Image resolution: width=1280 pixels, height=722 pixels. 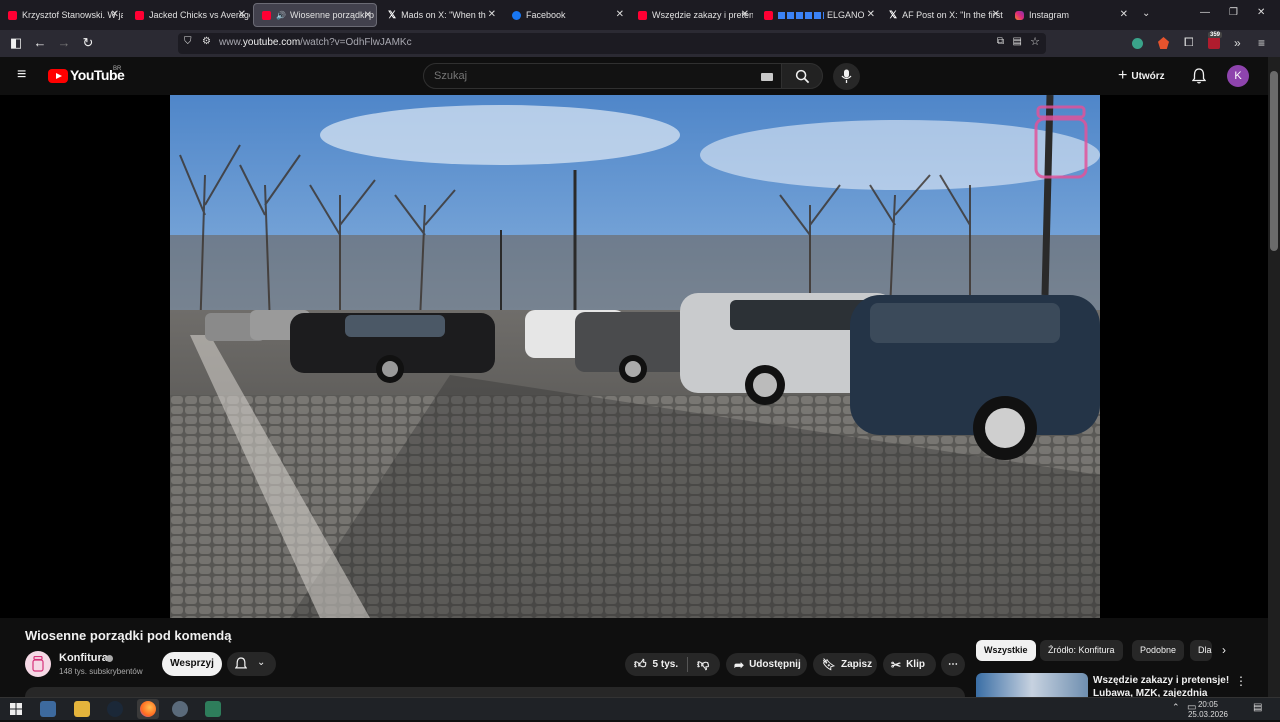 What do you see at coordinates (909, 664) in the screenshot?
I see `clip-button: ✂ Klip` at bounding box center [909, 664].